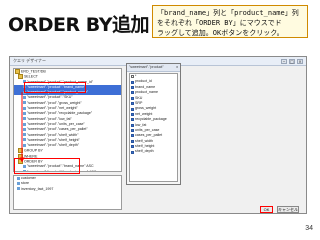 The image size is (320, 240). I want to click on drag-arrow, so click(22, 127).